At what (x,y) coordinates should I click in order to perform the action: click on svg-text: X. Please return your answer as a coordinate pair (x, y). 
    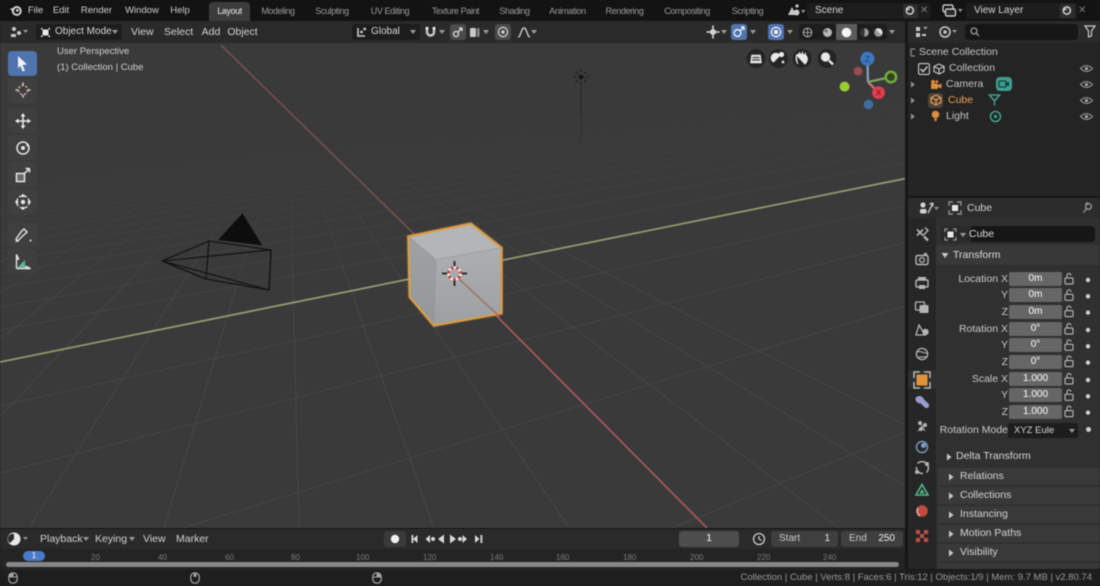
    Looking at the image, I should click on (879, 93).